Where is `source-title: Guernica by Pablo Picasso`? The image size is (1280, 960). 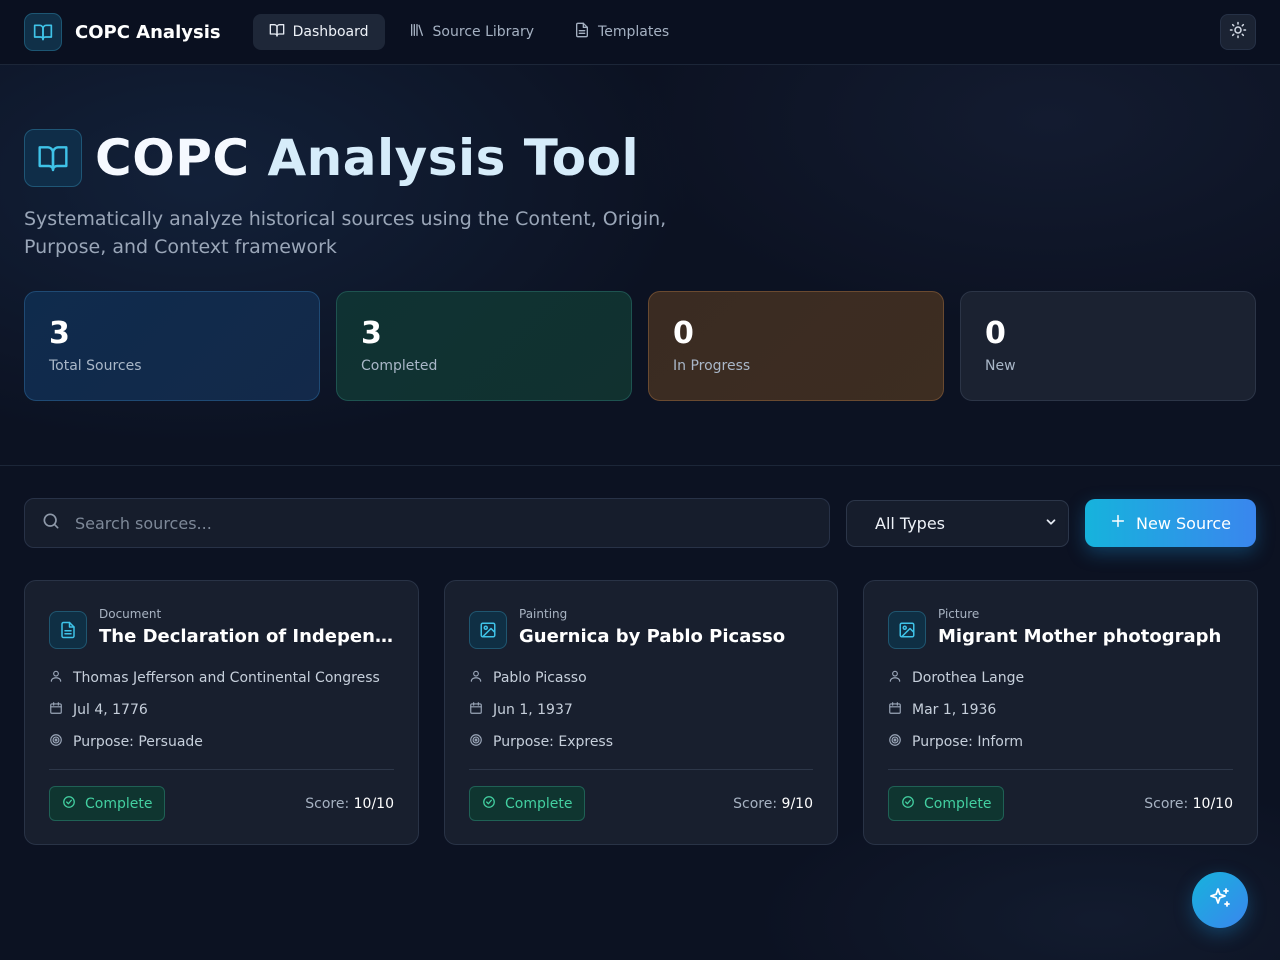
source-title: Guernica by Pablo Picasso is located at coordinates (666, 636).